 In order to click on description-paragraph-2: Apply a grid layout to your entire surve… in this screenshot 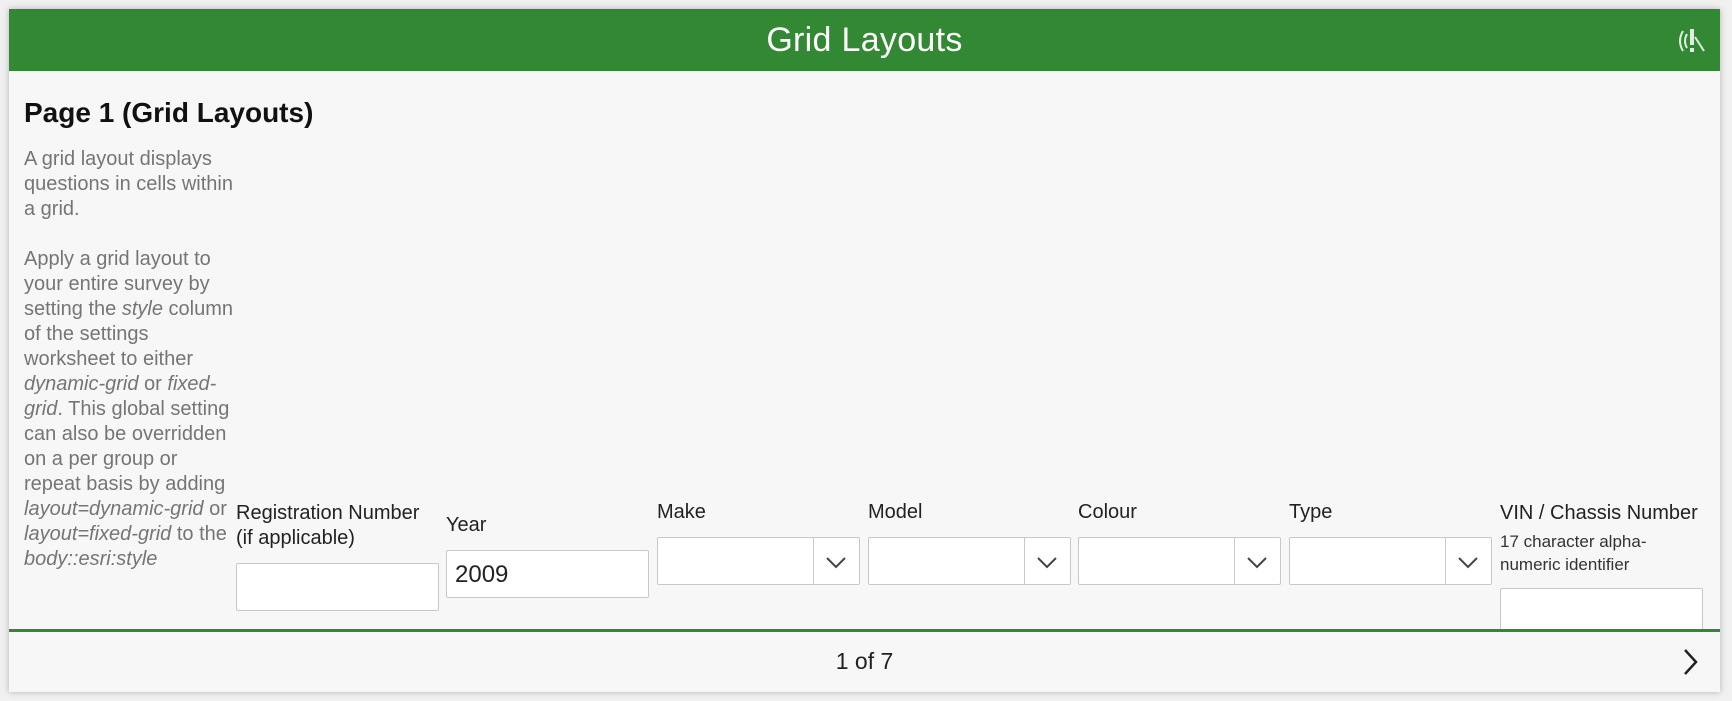, I will do `click(131, 409)`.